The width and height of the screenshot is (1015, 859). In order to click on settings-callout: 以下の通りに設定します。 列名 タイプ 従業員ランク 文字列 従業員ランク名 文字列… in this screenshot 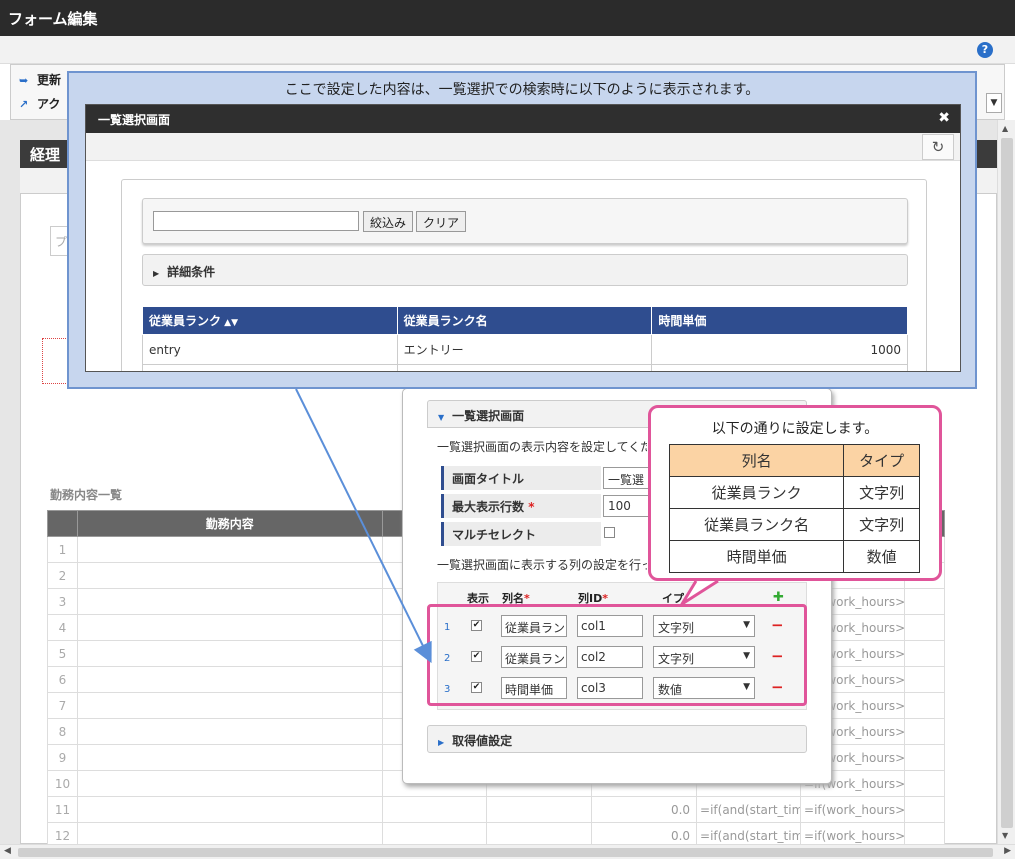, I will do `click(795, 493)`.